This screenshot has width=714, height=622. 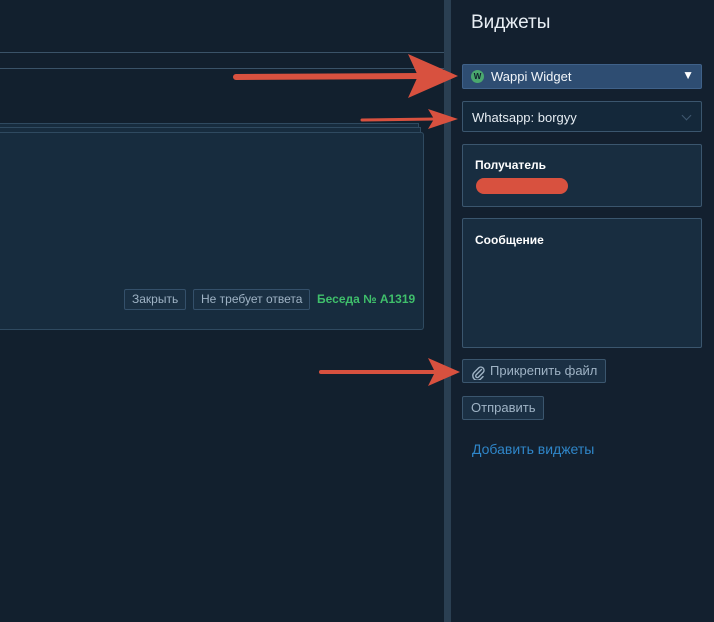 What do you see at coordinates (544, 370) in the screenshot?
I see `attach-file-label: Прикрепить файл` at bounding box center [544, 370].